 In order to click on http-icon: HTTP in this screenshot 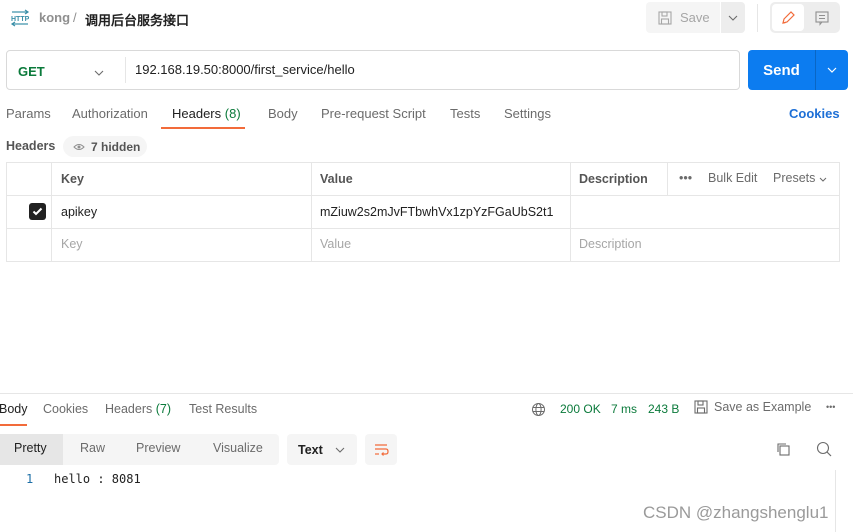, I will do `click(20, 18)`.